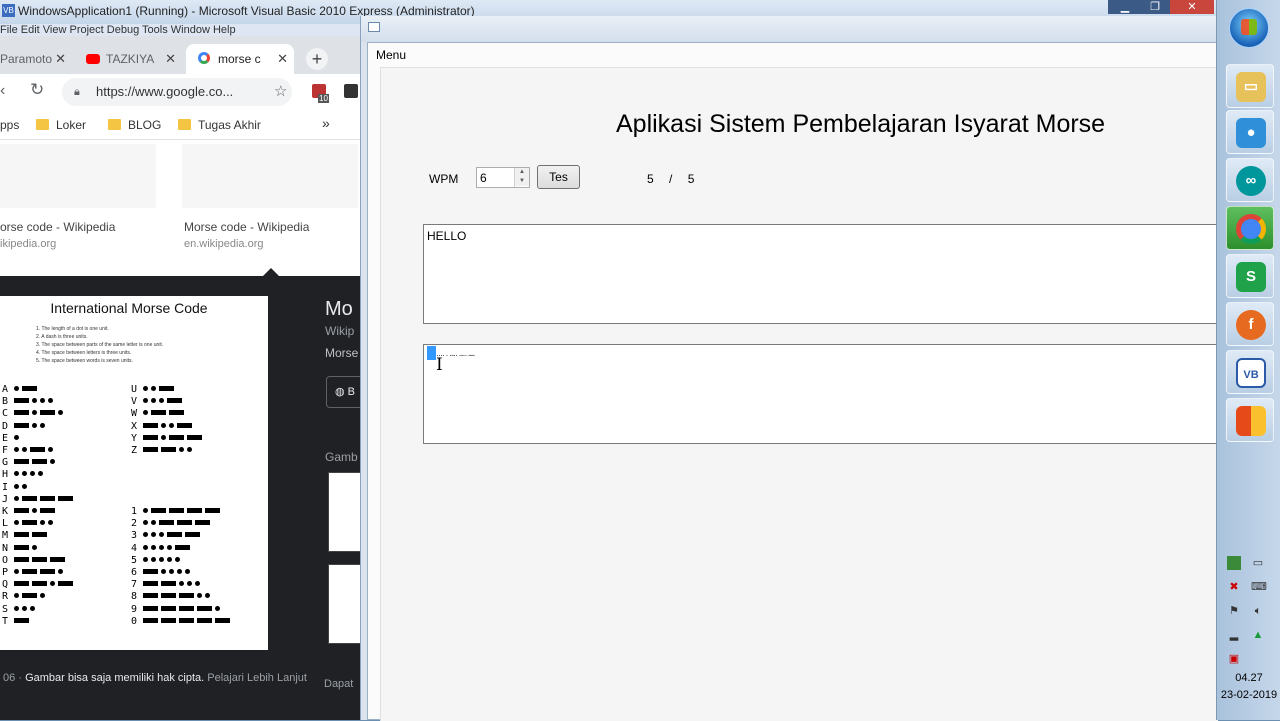 Image resolution: width=1280 pixels, height=721 pixels. Describe the element at coordinates (1250, 86) in the screenshot. I see `taskbar-explorer: ▭` at that location.